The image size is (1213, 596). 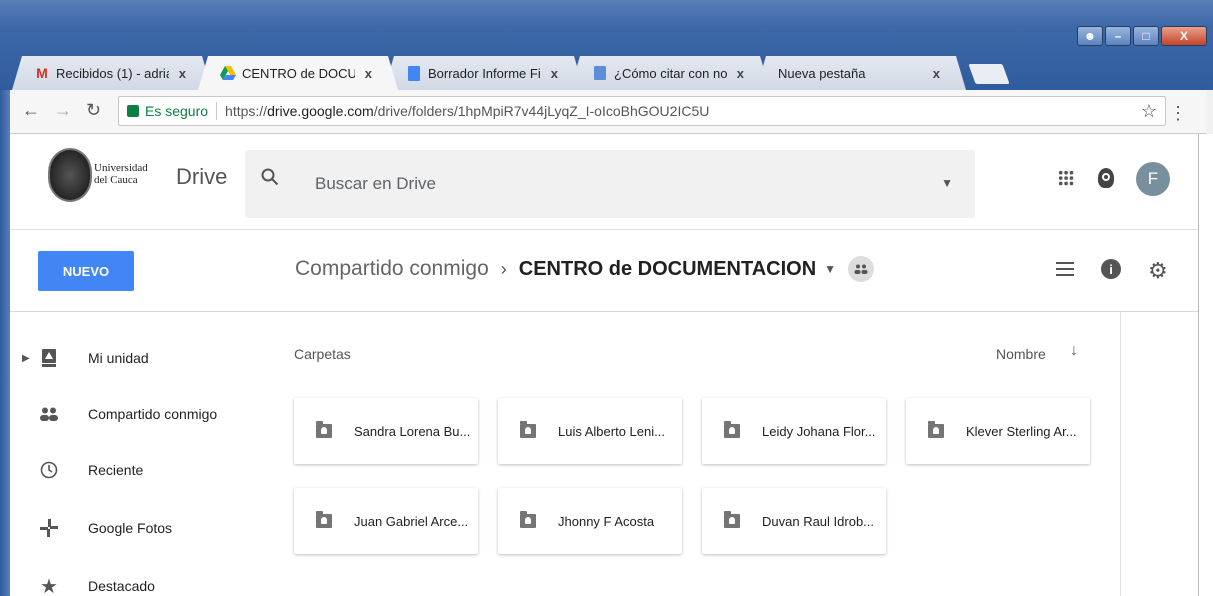 What do you see at coordinates (63, 110) in the screenshot?
I see `forward-arrow-icon: →` at bounding box center [63, 110].